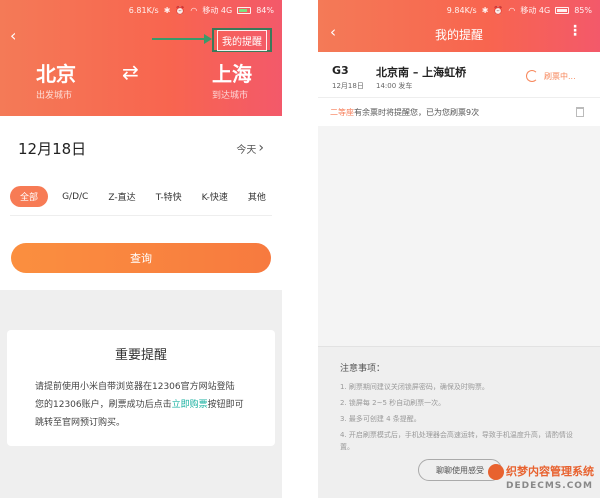 The image size is (600, 498). Describe the element at coordinates (52, 148) in the screenshot. I see `travel-date: 12月18日` at that location.